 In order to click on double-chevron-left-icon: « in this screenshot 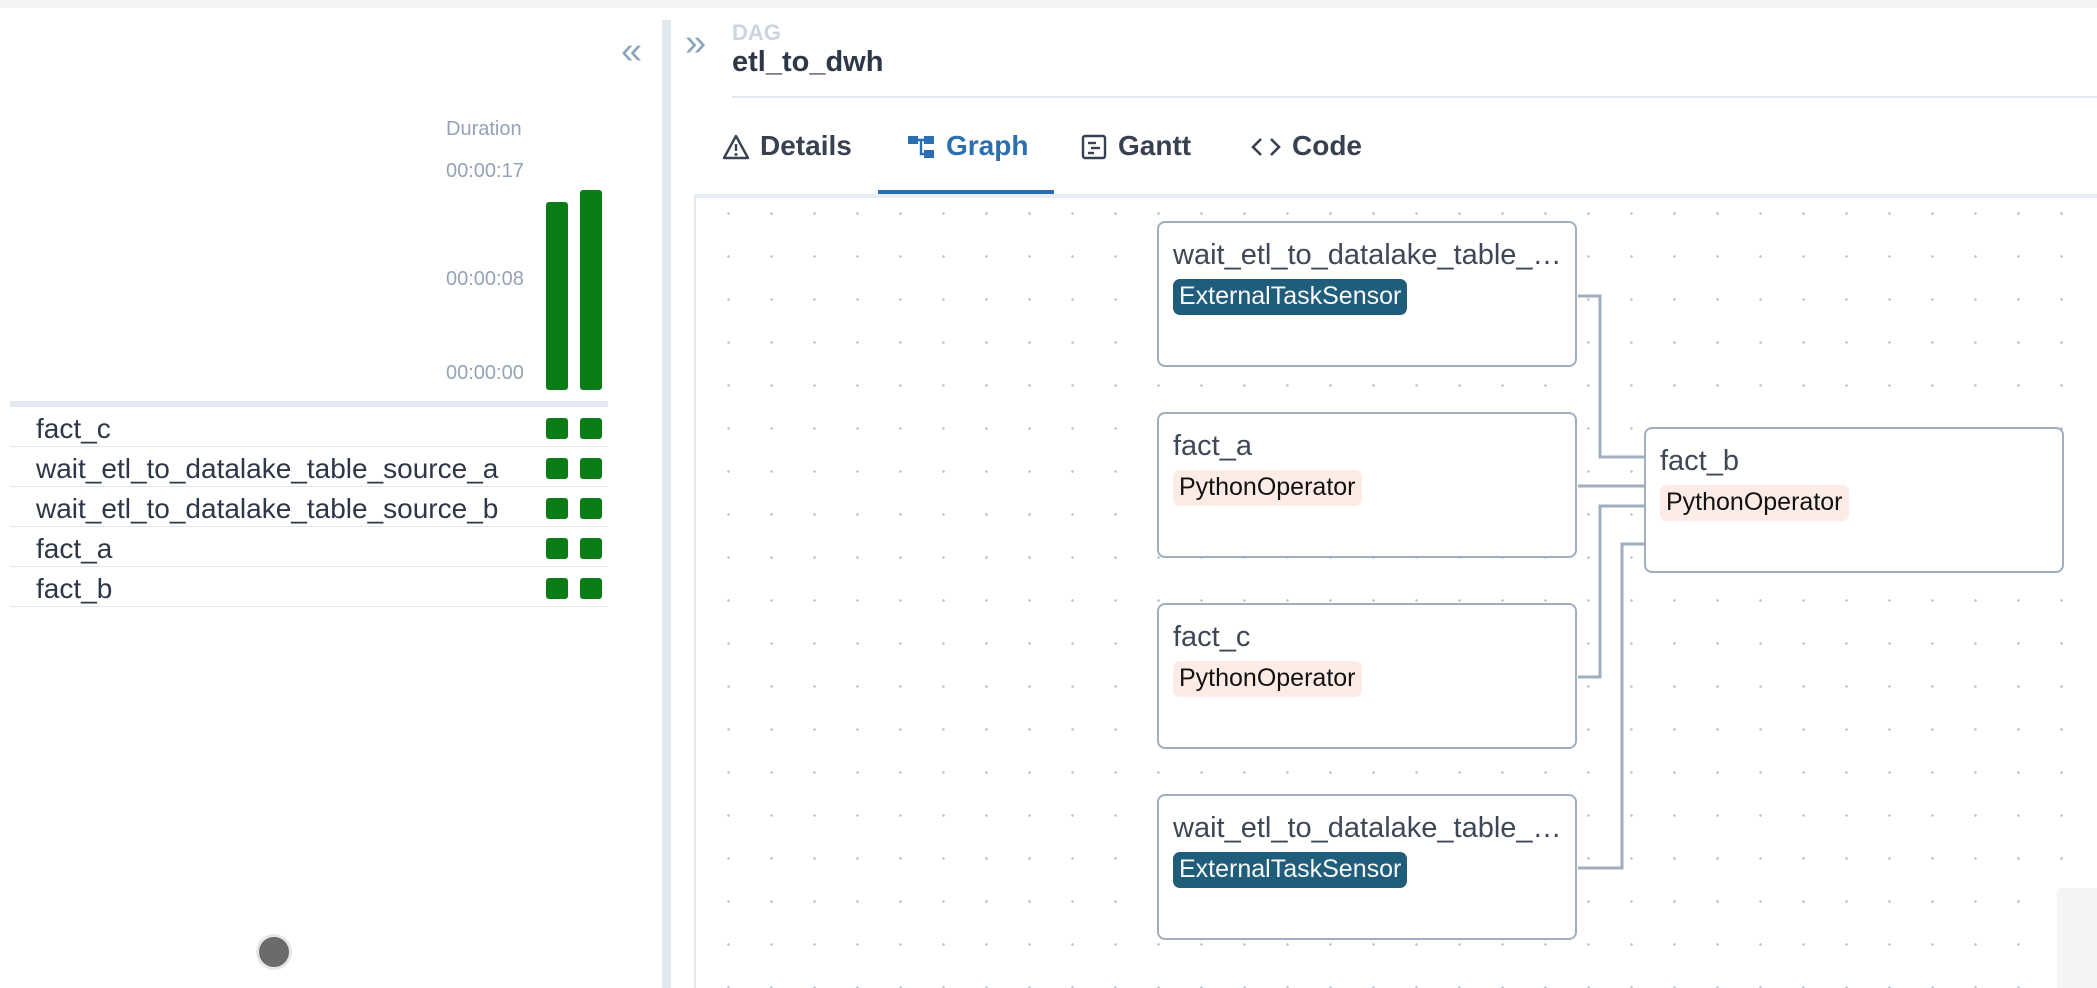, I will do `click(631, 51)`.